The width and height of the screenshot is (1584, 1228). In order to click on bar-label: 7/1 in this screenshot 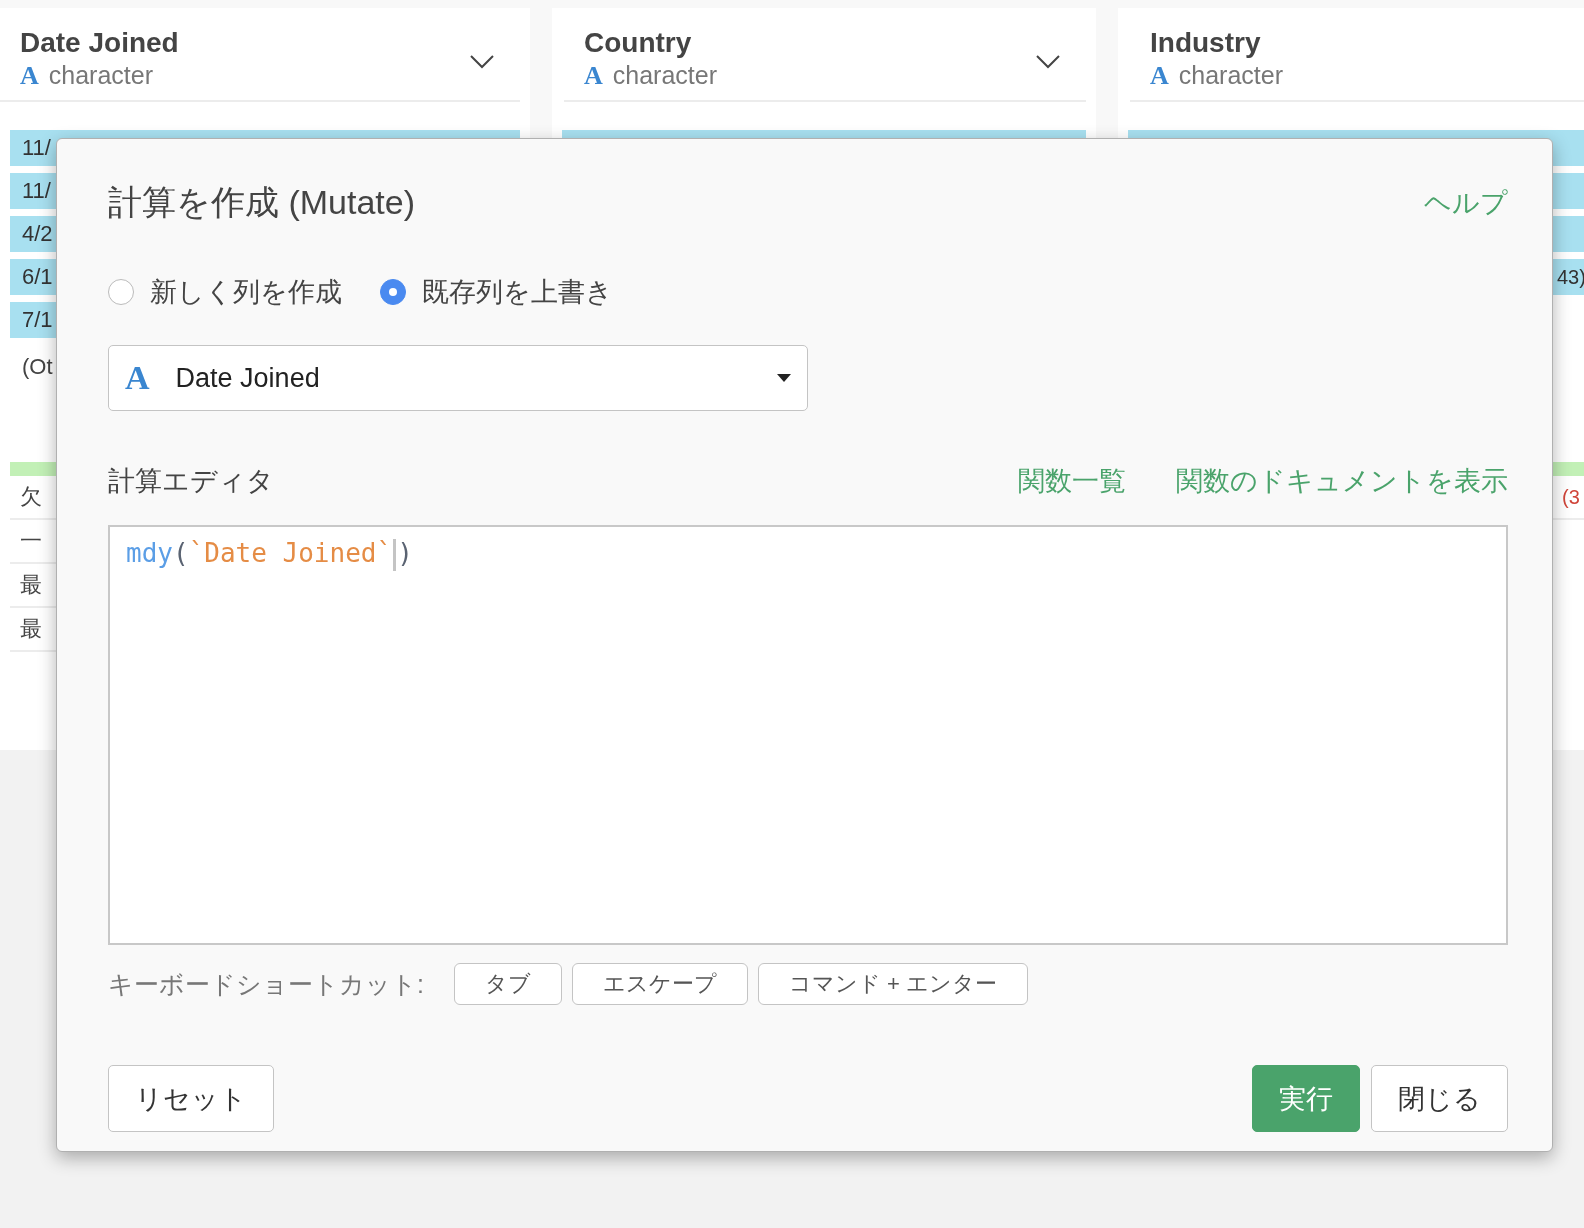, I will do `click(37, 320)`.